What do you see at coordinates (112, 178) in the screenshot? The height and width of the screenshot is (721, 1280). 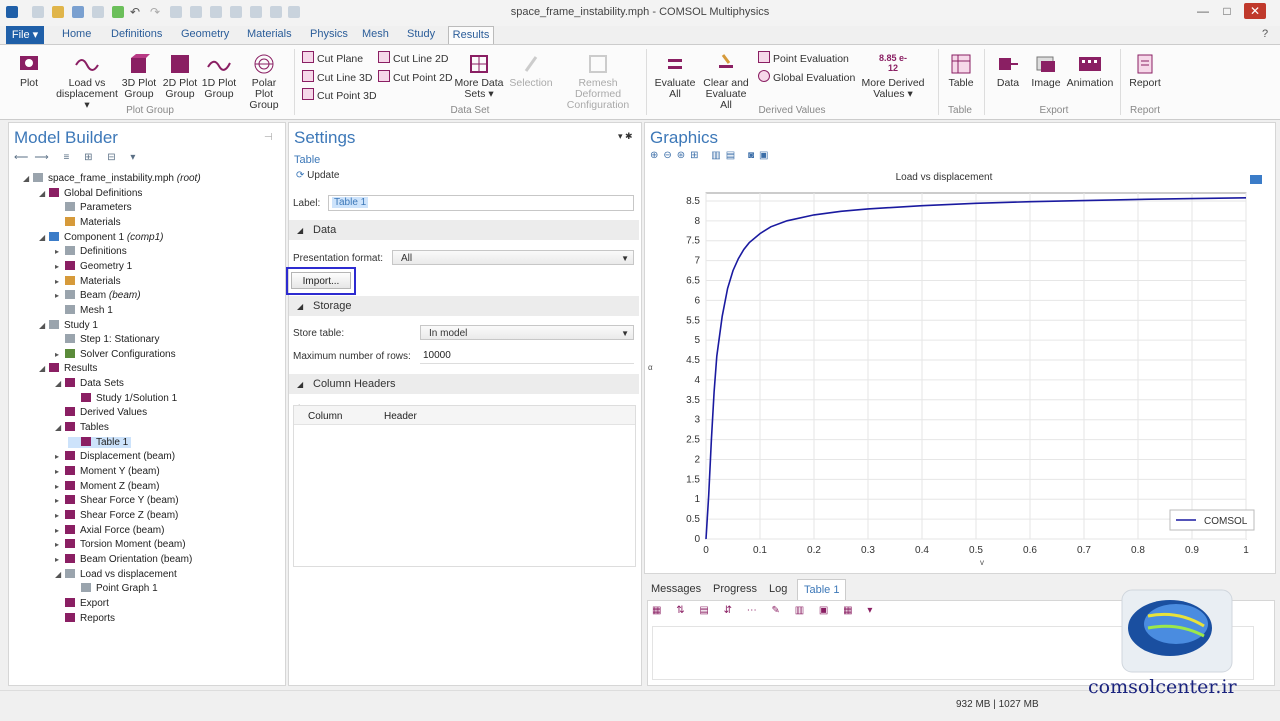 I see `tree-item: ◢ space_frame_instability.mph (root)` at bounding box center [112, 178].